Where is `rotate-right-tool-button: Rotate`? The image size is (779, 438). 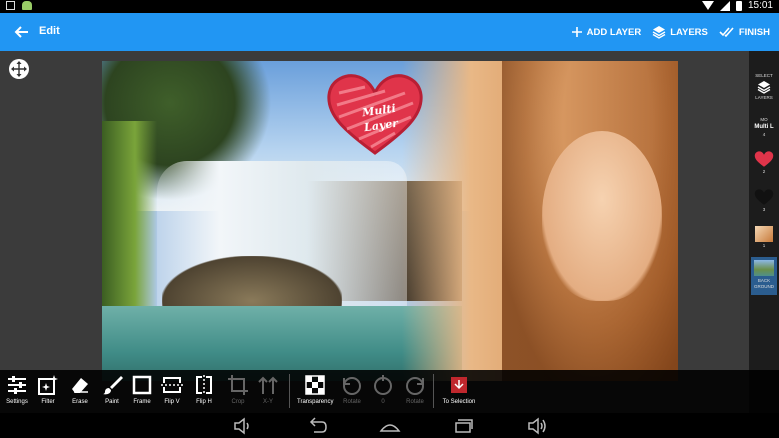 rotate-right-tool-button: Rotate is located at coordinates (415, 391).